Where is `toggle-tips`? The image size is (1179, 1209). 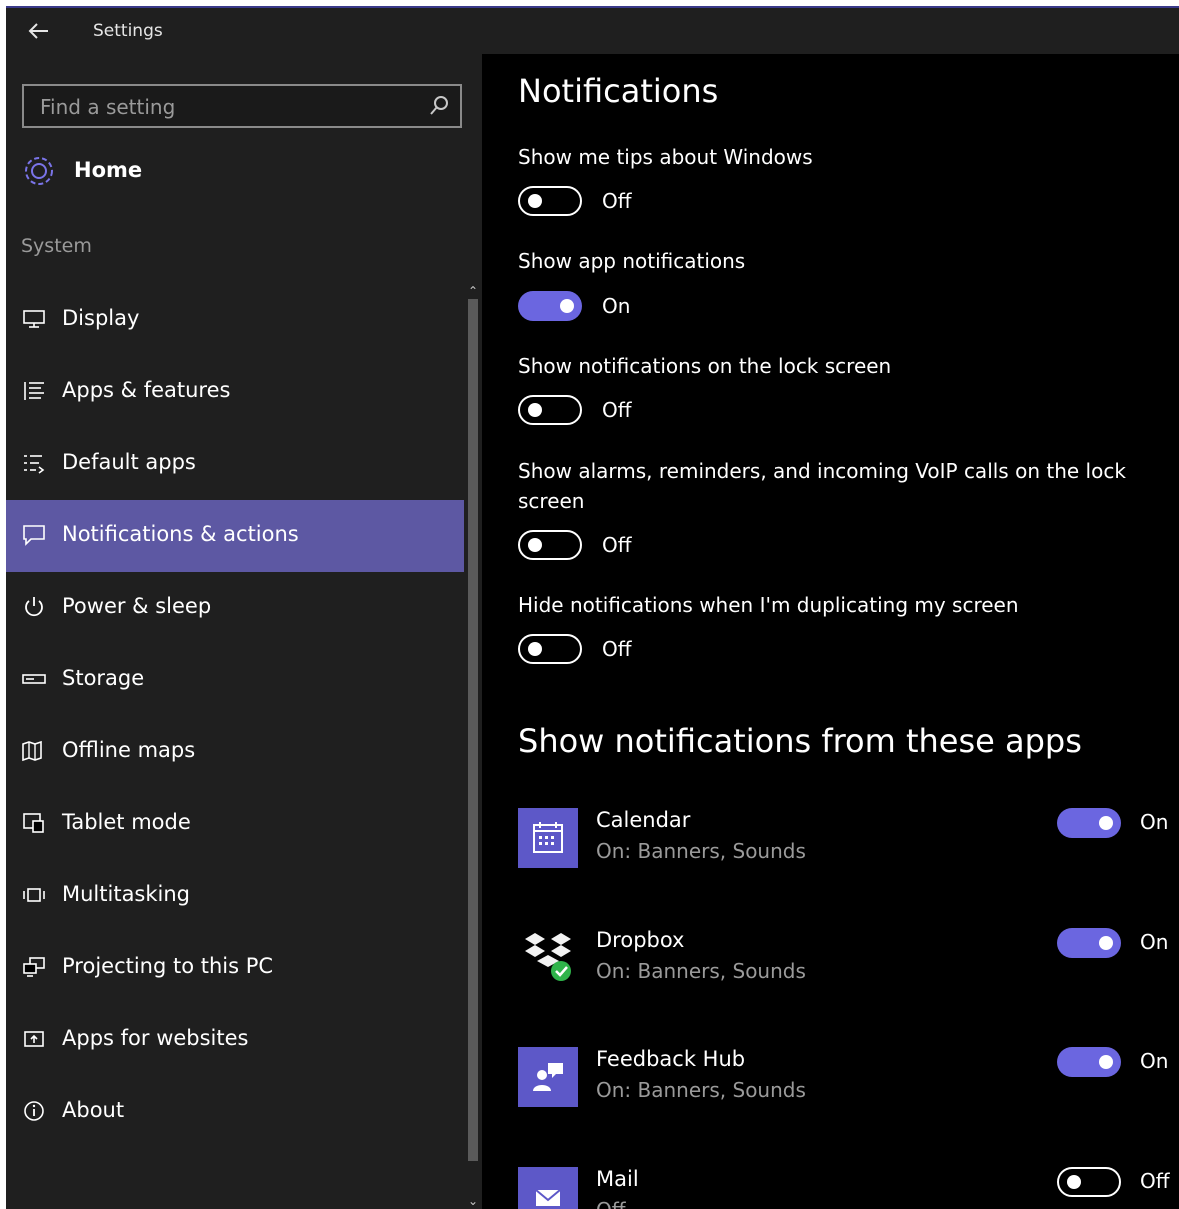 toggle-tips is located at coordinates (550, 201).